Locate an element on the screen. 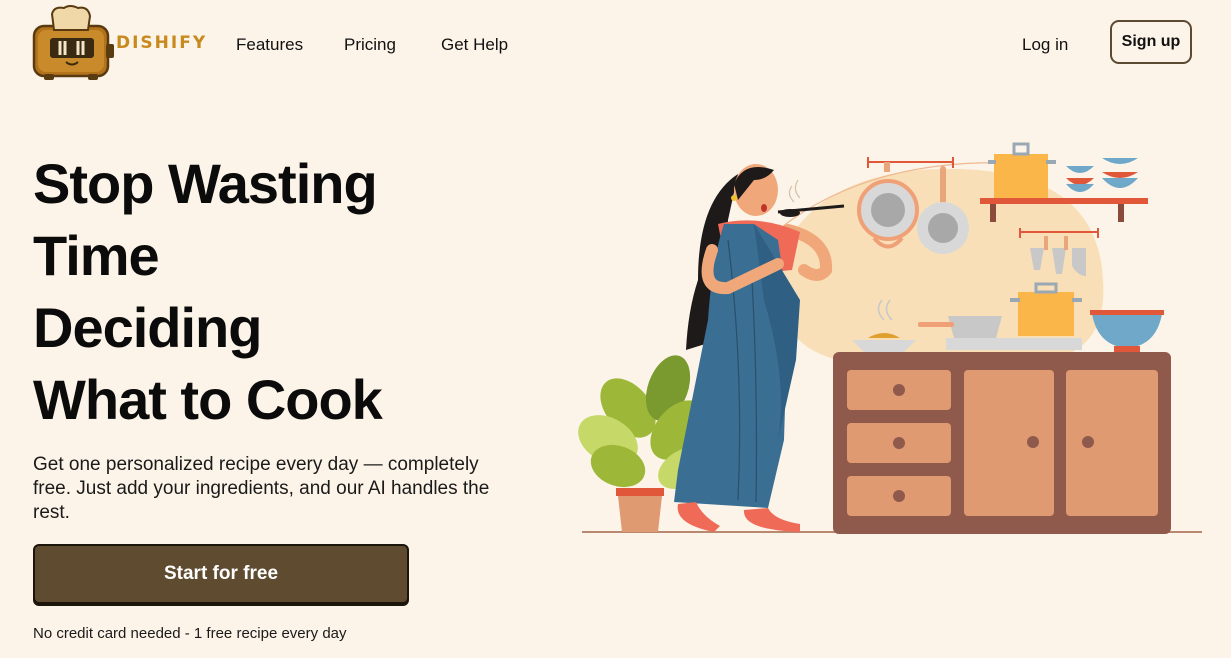 The height and width of the screenshot is (658, 1231). hero-title-line: Deciding is located at coordinates (147, 327).